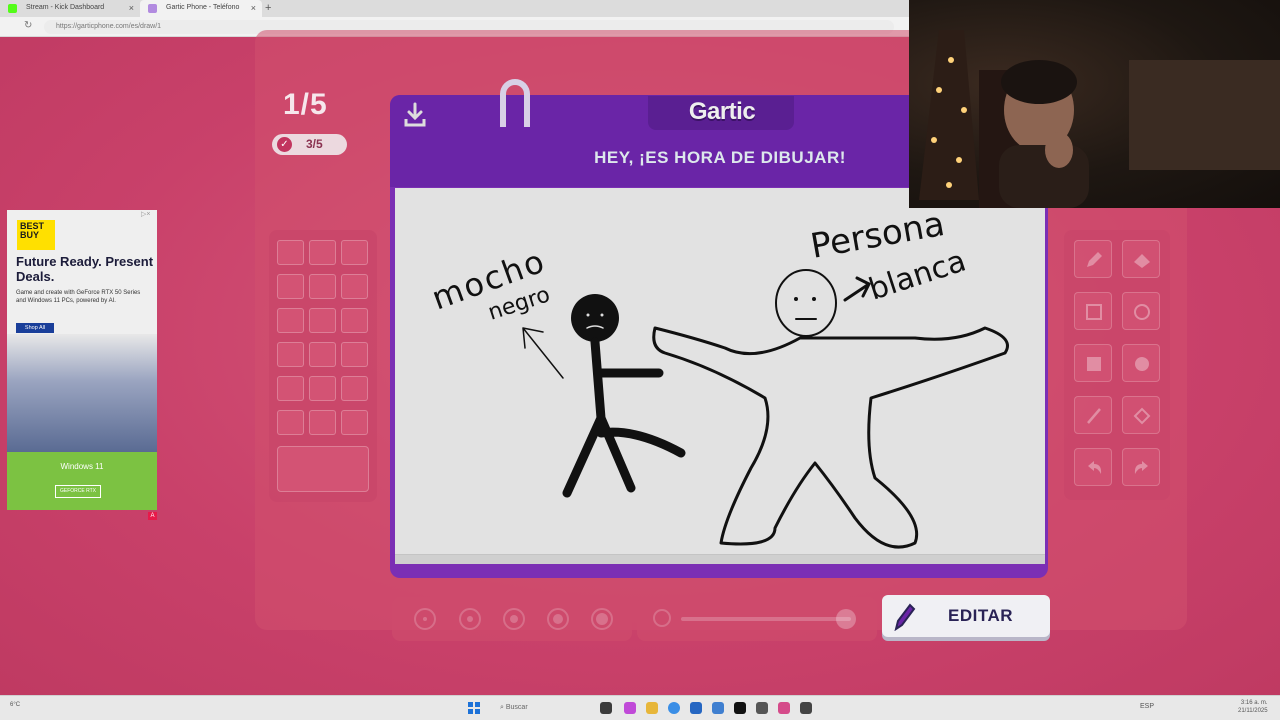 The height and width of the screenshot is (720, 1280). I want to click on pencil-tool-button, so click(1093, 259).